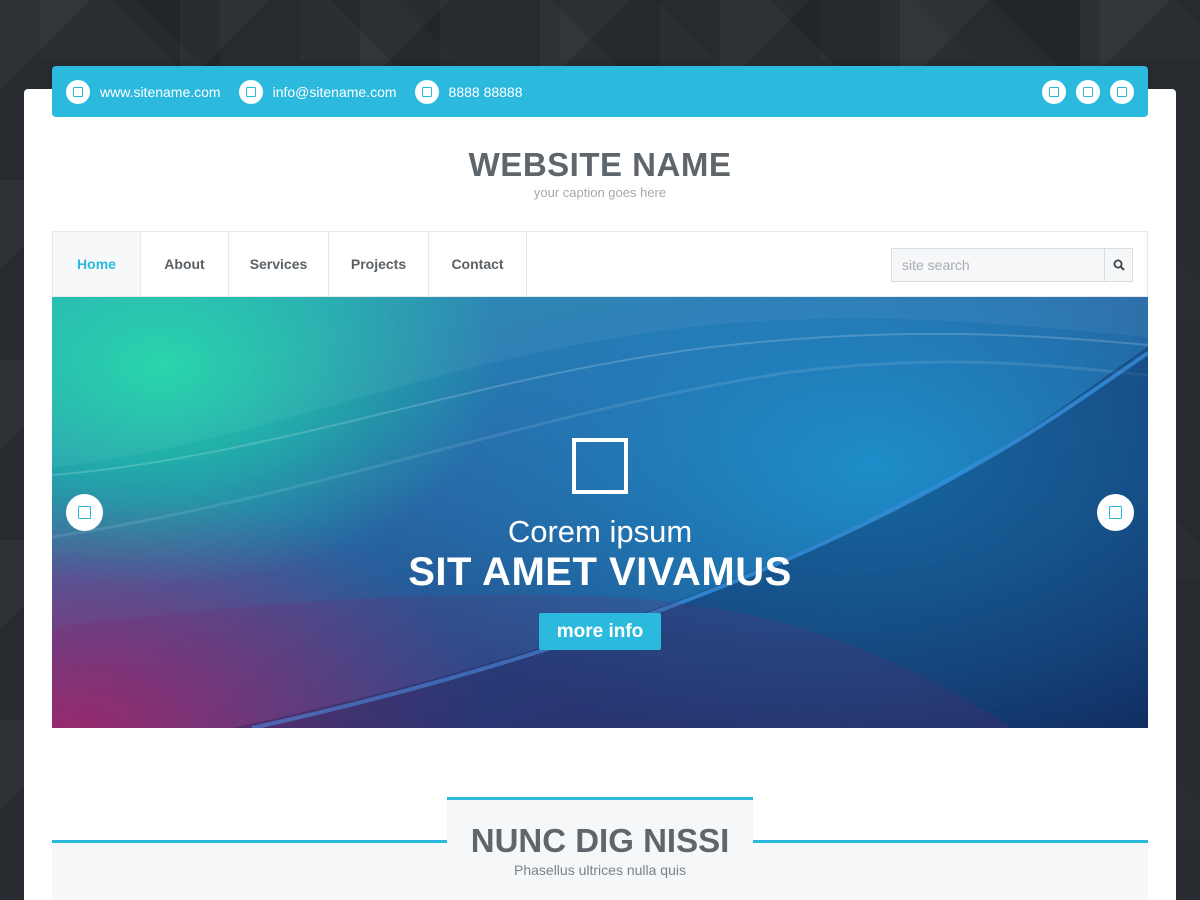  What do you see at coordinates (334, 91) in the screenshot?
I see `contact-email-text: info@sitename.com` at bounding box center [334, 91].